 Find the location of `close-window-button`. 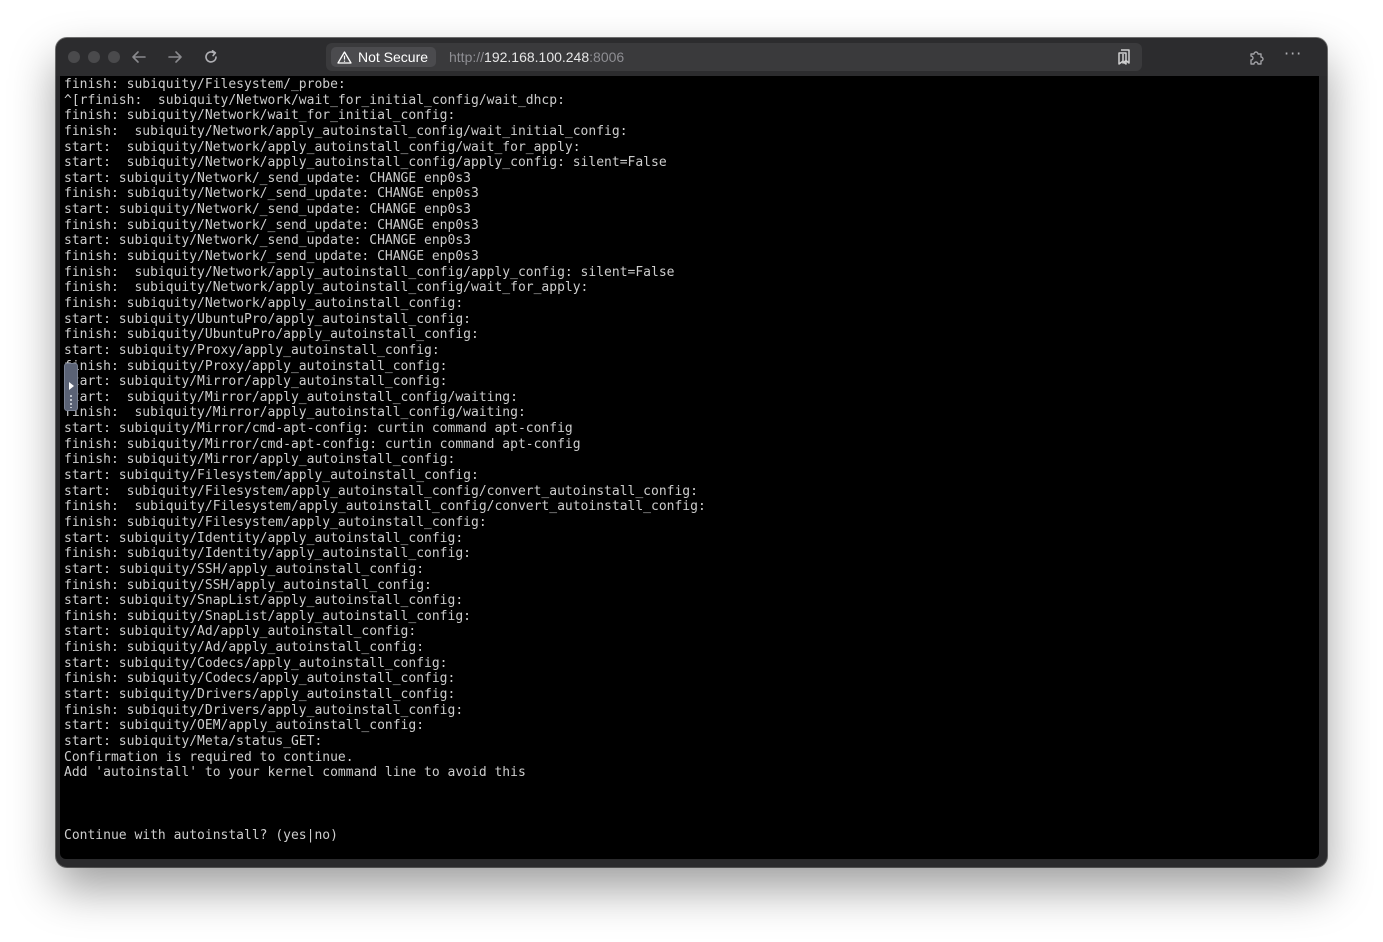

close-window-button is located at coordinates (74, 57).